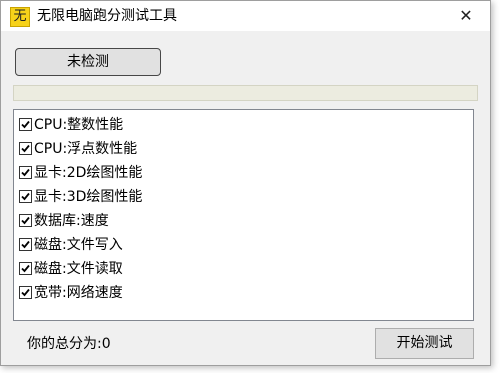 Image resolution: width=500 pixels, height=373 pixels. What do you see at coordinates (78, 293) in the screenshot?
I see `test-item-label: 宽带:网络速度` at bounding box center [78, 293].